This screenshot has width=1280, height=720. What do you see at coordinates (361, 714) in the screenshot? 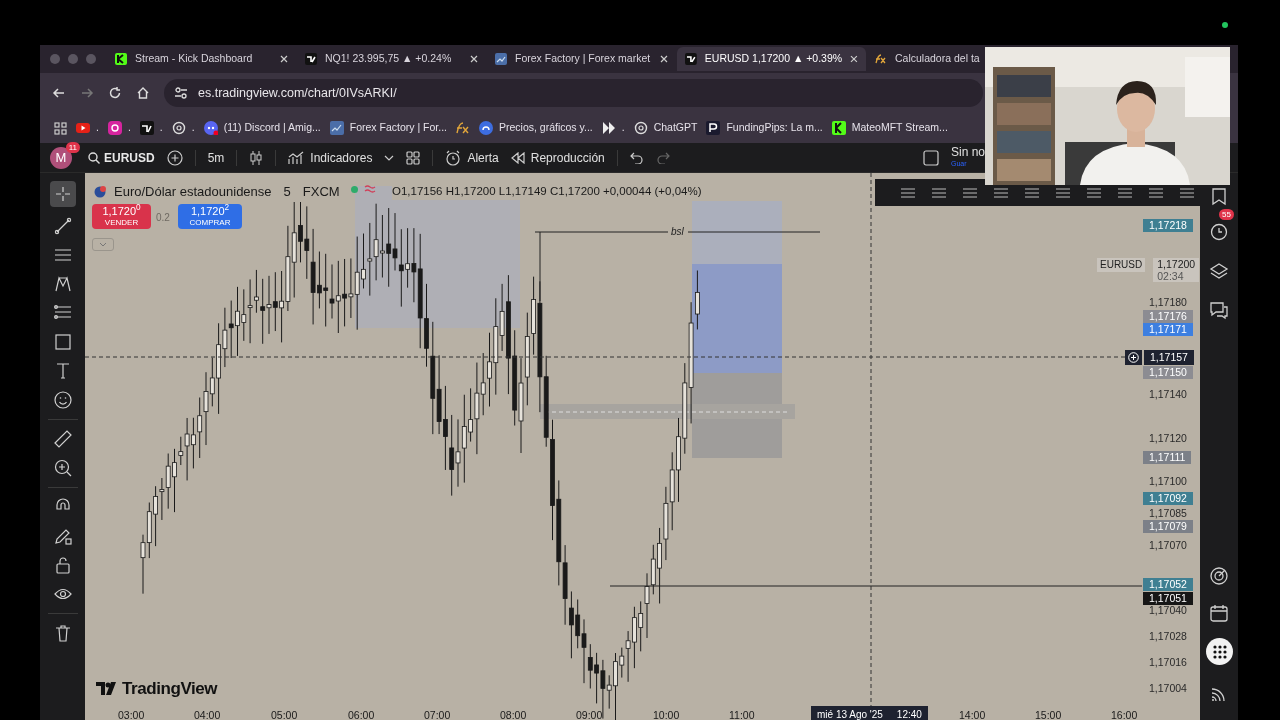
I see `time-tick: 06:00` at bounding box center [361, 714].